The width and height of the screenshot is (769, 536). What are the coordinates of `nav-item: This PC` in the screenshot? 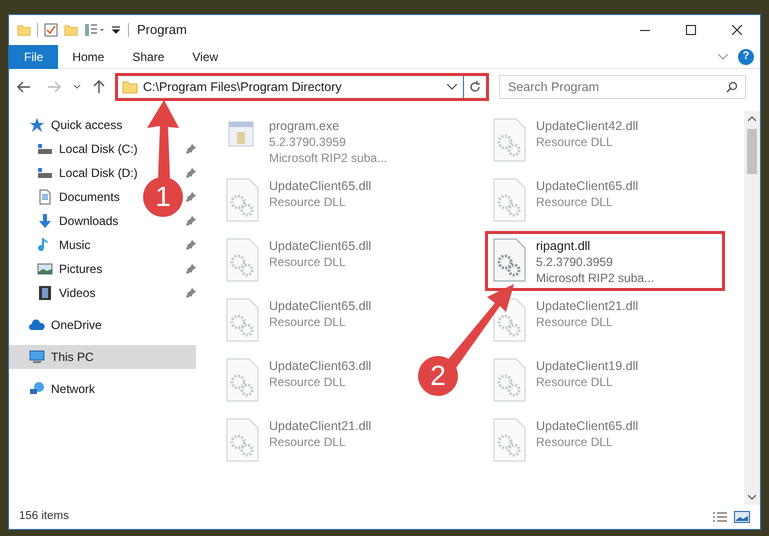 It's located at (102, 357).